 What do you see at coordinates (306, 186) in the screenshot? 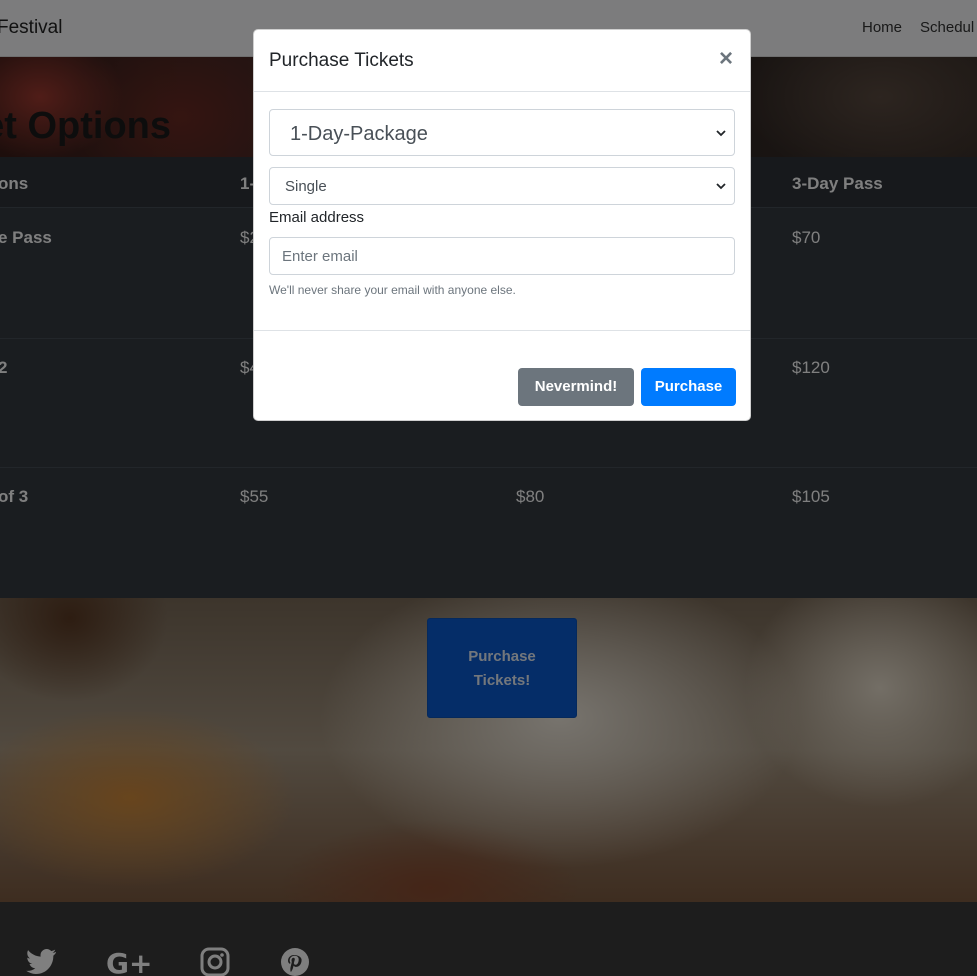
I see `ticket-type-select-value: Single` at bounding box center [306, 186].